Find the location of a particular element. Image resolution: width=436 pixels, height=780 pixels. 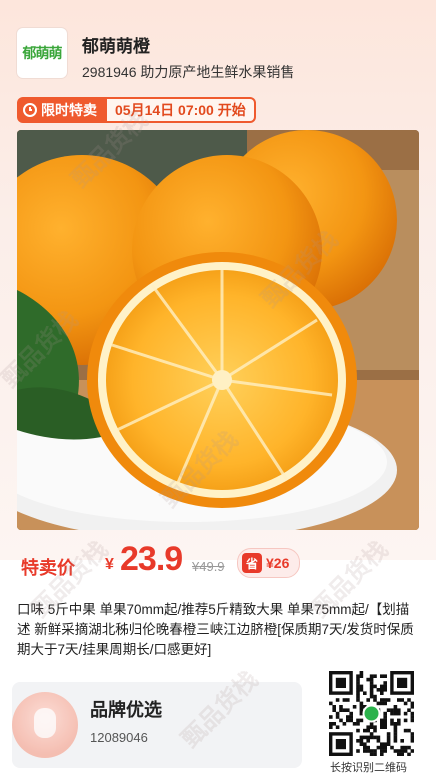

brand-card: 品牌优选 12089046 is located at coordinates (157, 725).